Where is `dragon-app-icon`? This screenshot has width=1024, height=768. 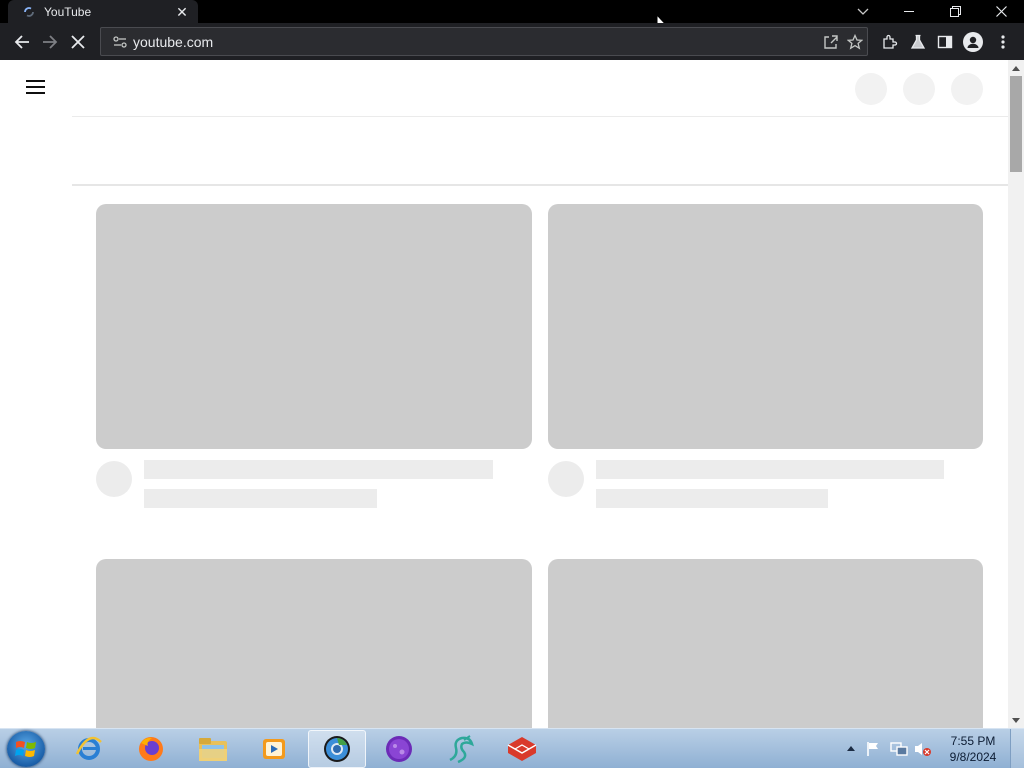
dragon-app-icon is located at coordinates (460, 749).